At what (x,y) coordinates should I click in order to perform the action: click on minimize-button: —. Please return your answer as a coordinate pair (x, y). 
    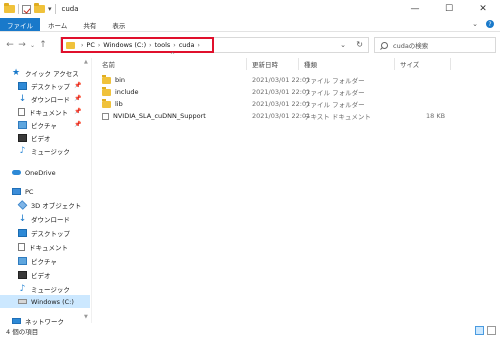
    Looking at the image, I should click on (415, 9).